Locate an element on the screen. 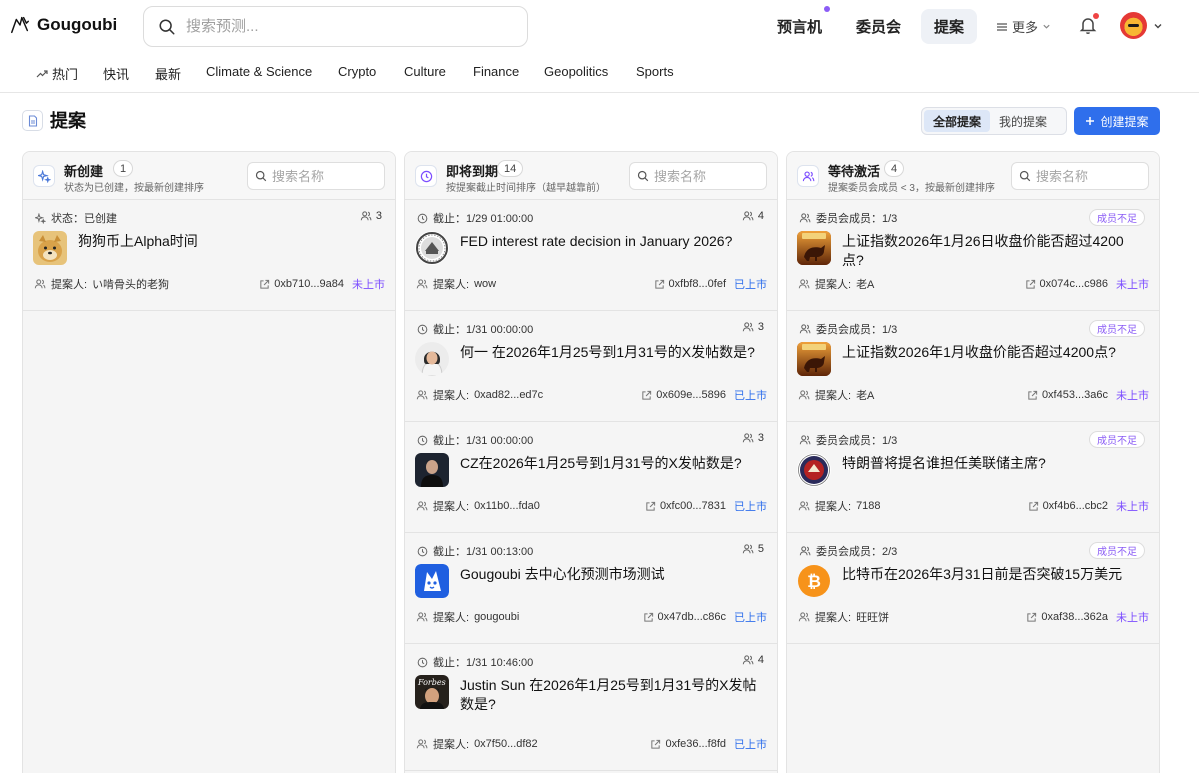 This screenshot has height=773, width=1199. contract-link: 0x609e...5896 已上市 is located at coordinates (704, 395).